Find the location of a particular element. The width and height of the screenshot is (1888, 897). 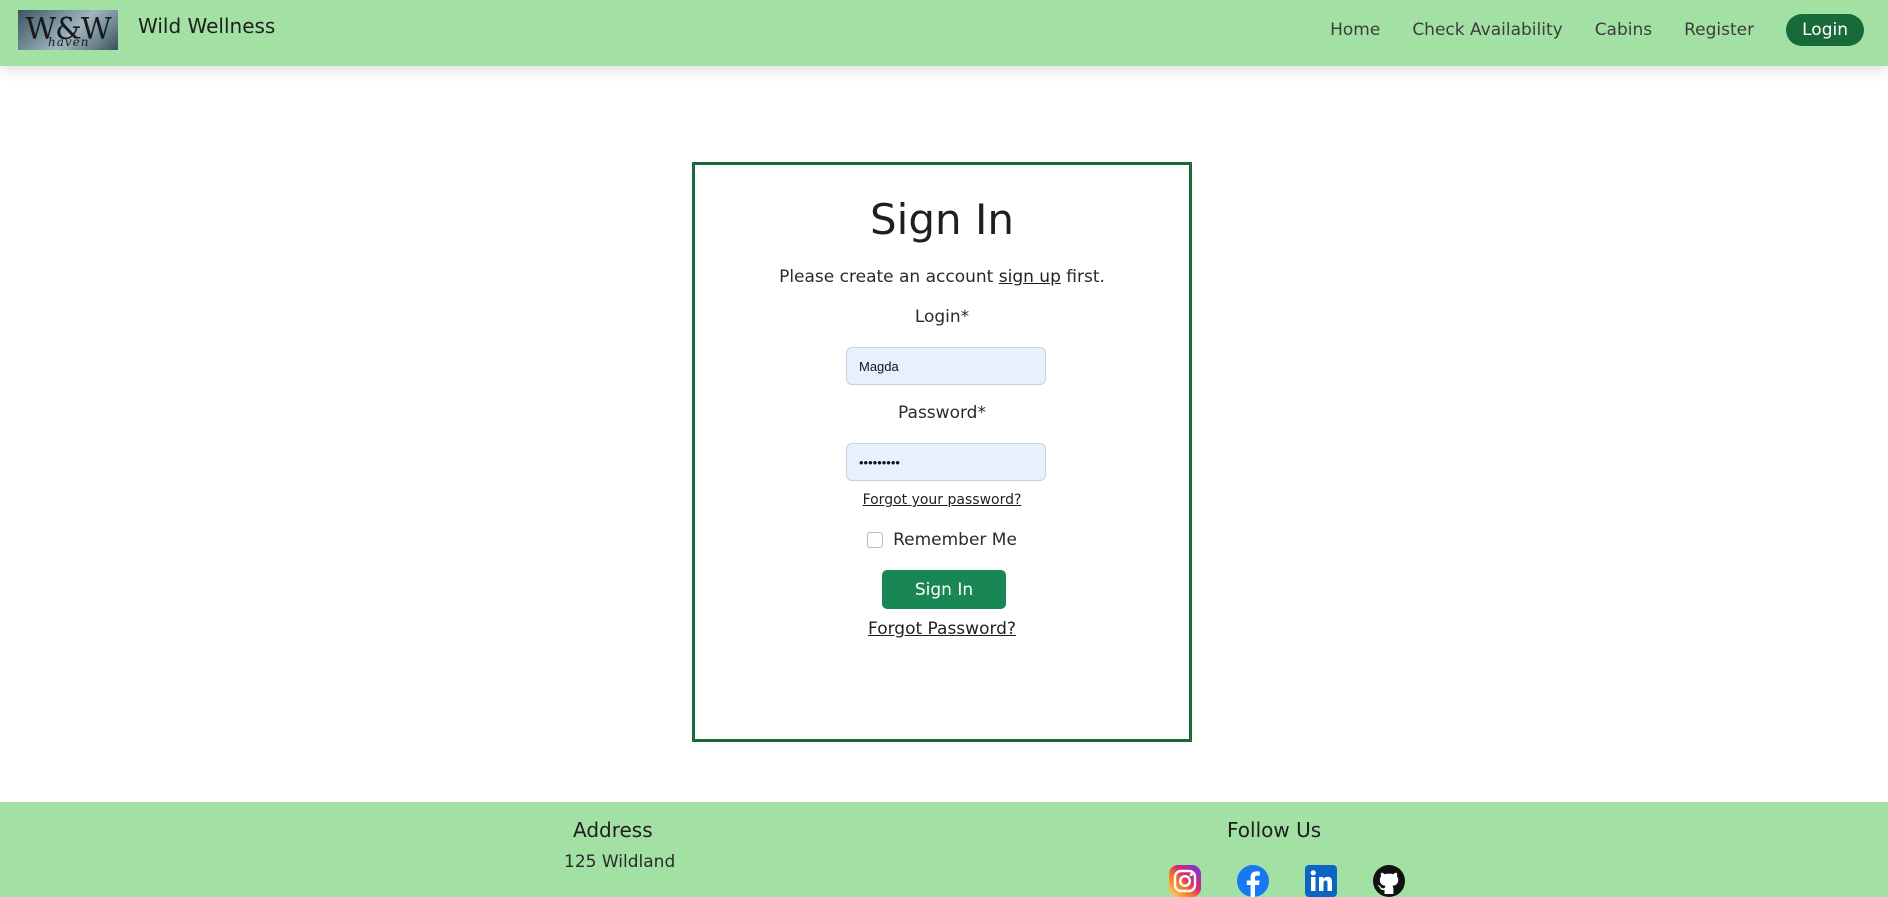

github-icon is located at coordinates (1389, 880).